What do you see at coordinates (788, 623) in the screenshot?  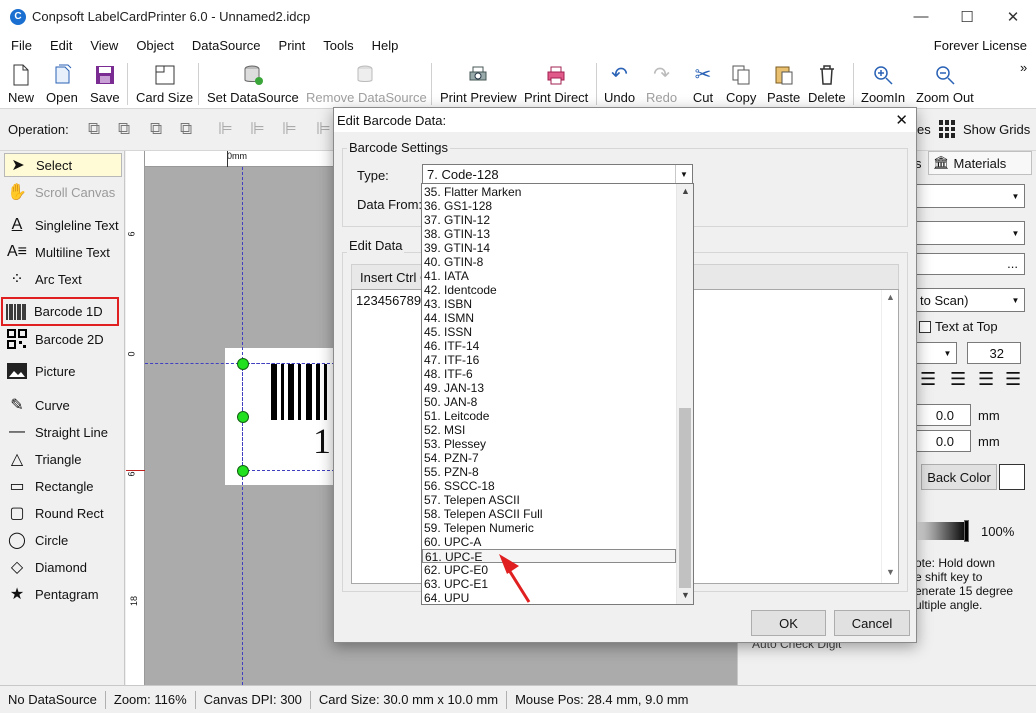 I see `ok-button: OK` at bounding box center [788, 623].